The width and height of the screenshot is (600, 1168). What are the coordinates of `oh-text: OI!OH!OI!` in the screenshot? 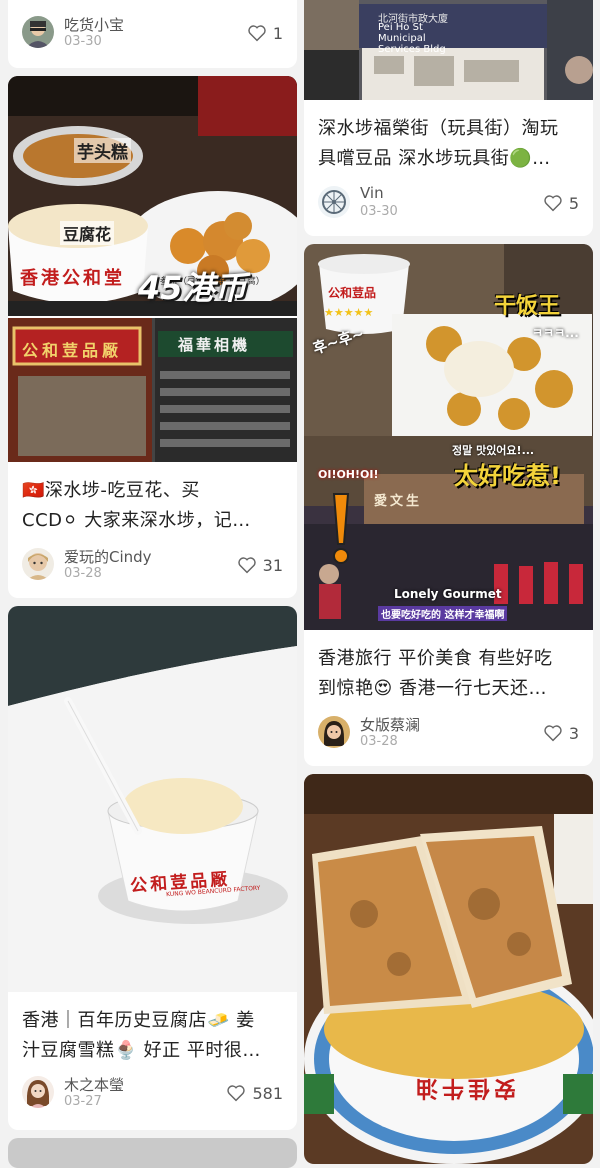 It's located at (348, 474).